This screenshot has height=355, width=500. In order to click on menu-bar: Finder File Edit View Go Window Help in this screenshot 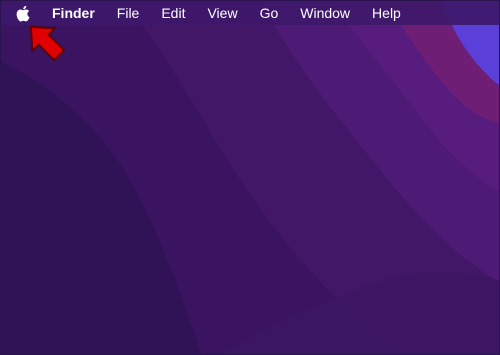, I will do `click(250, 13)`.